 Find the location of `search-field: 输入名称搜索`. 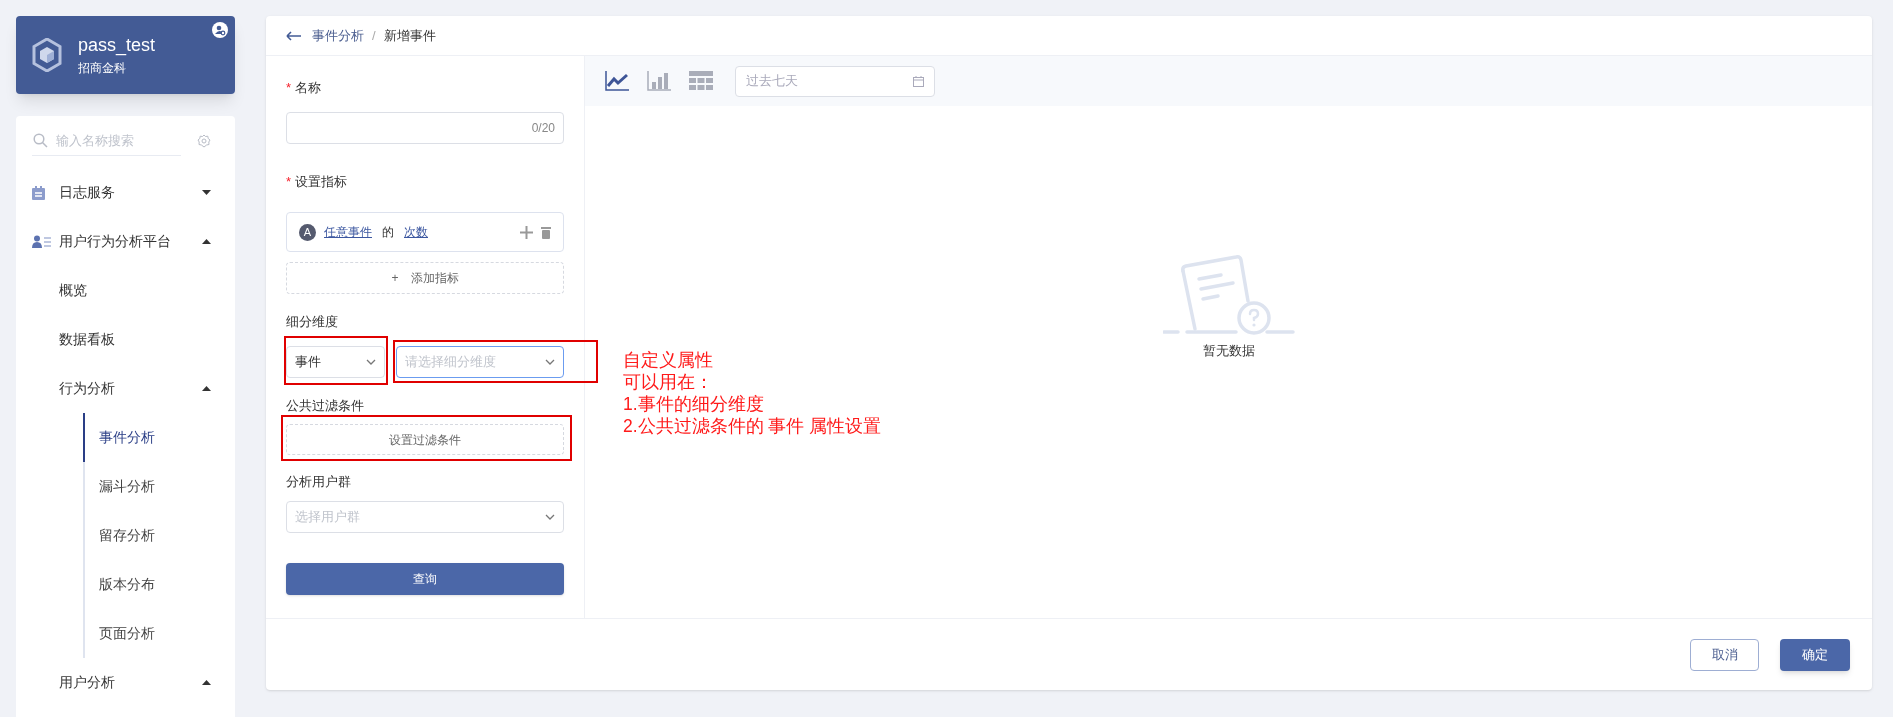

search-field: 输入名称搜索 is located at coordinates (111, 140).